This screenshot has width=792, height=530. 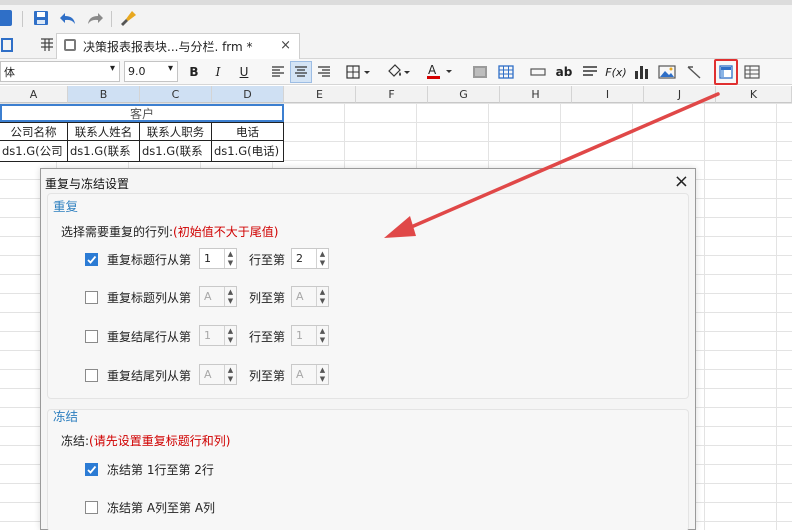 I want to click on annotation-arrow, so click(x=552, y=165).